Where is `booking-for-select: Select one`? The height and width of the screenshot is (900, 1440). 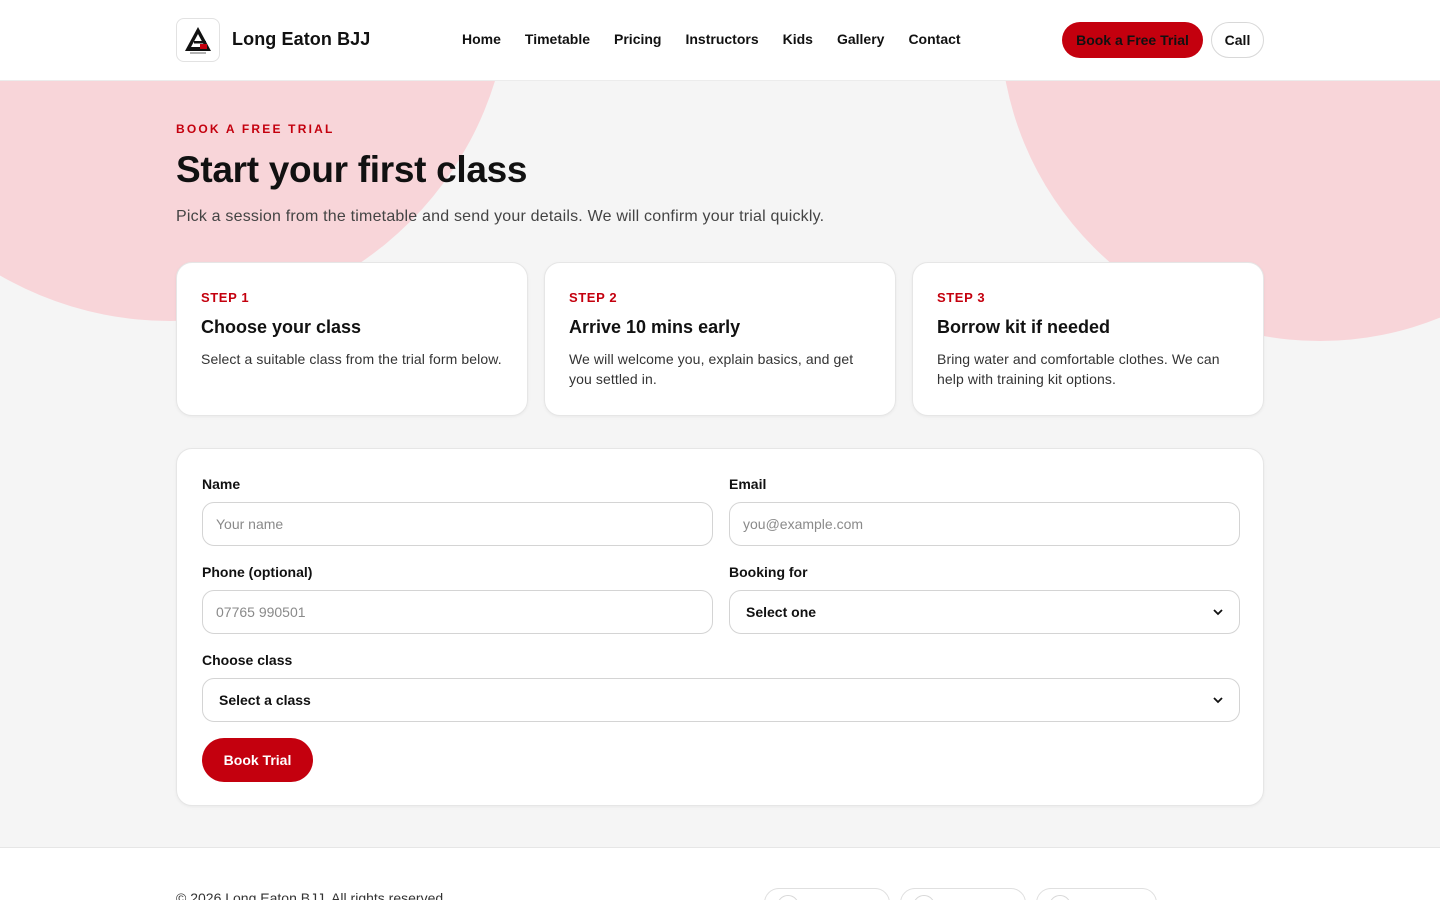 booking-for-select: Select one is located at coordinates (984, 612).